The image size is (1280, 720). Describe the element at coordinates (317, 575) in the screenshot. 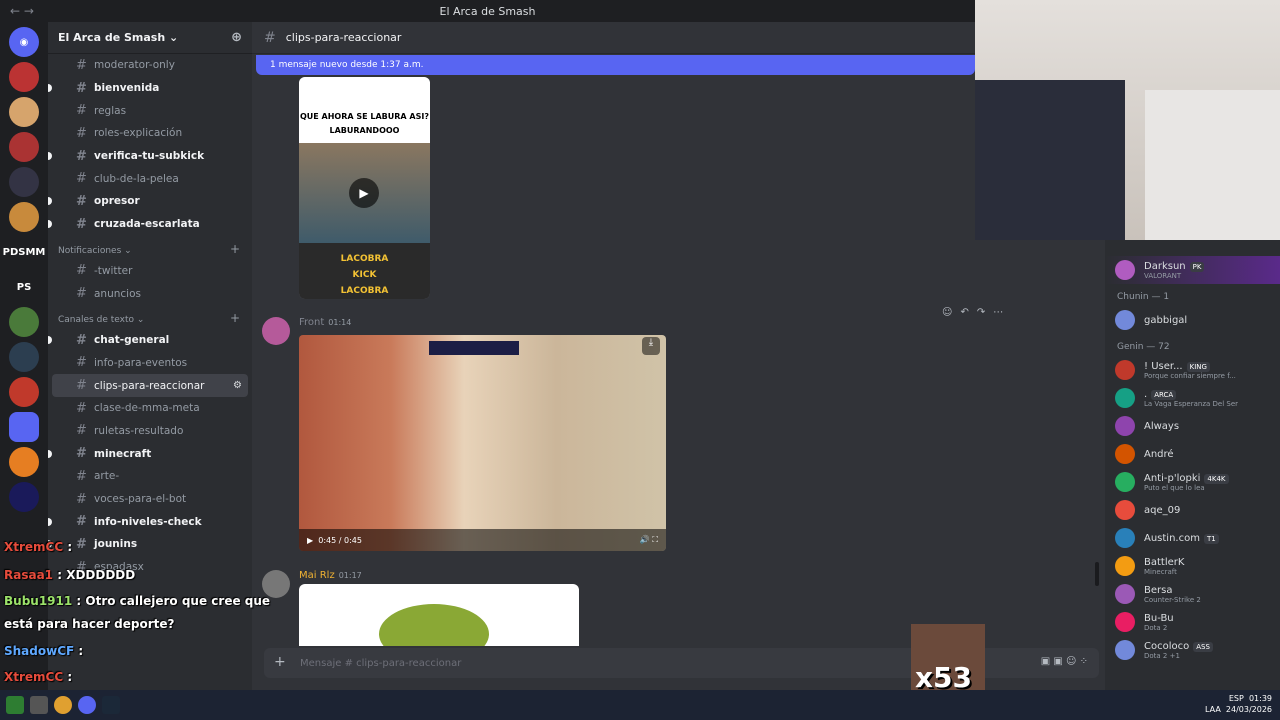

I see `author-name: Mai Rlz` at that location.